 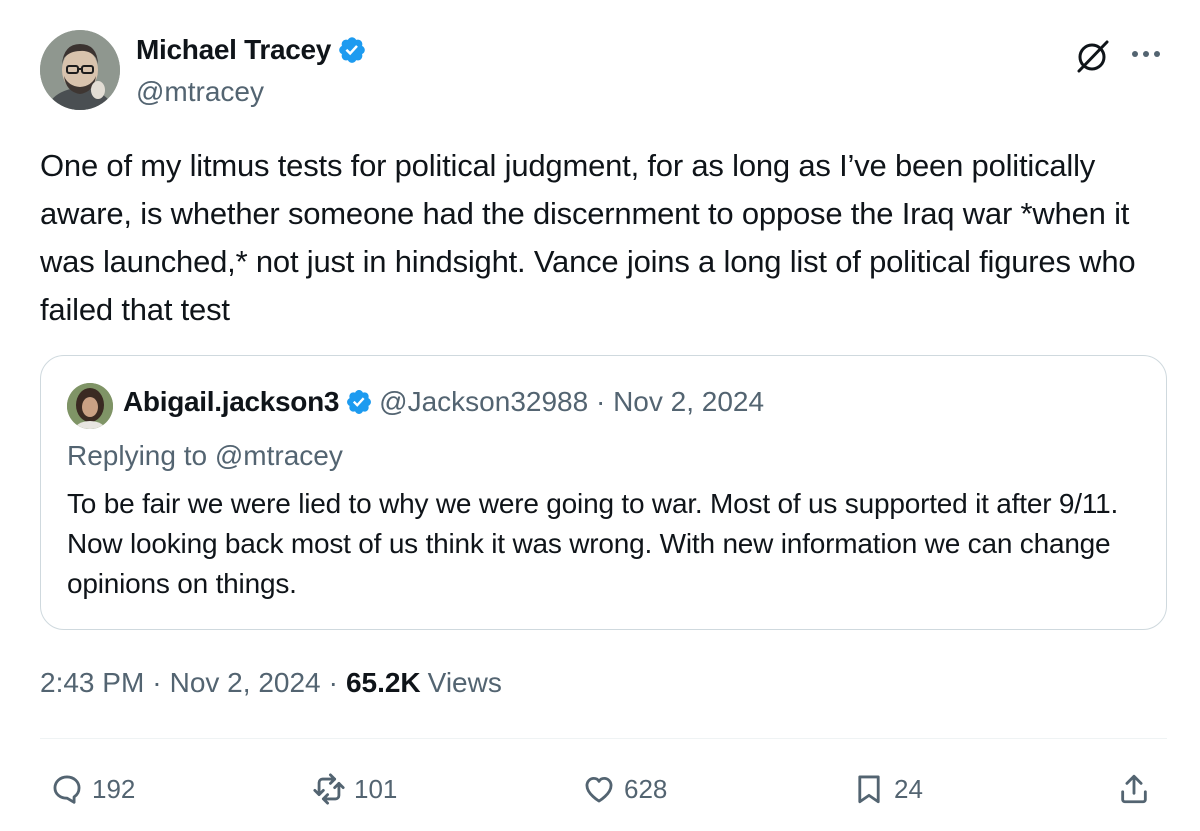 I want to click on repost-button: 101, so click(x=354, y=789).